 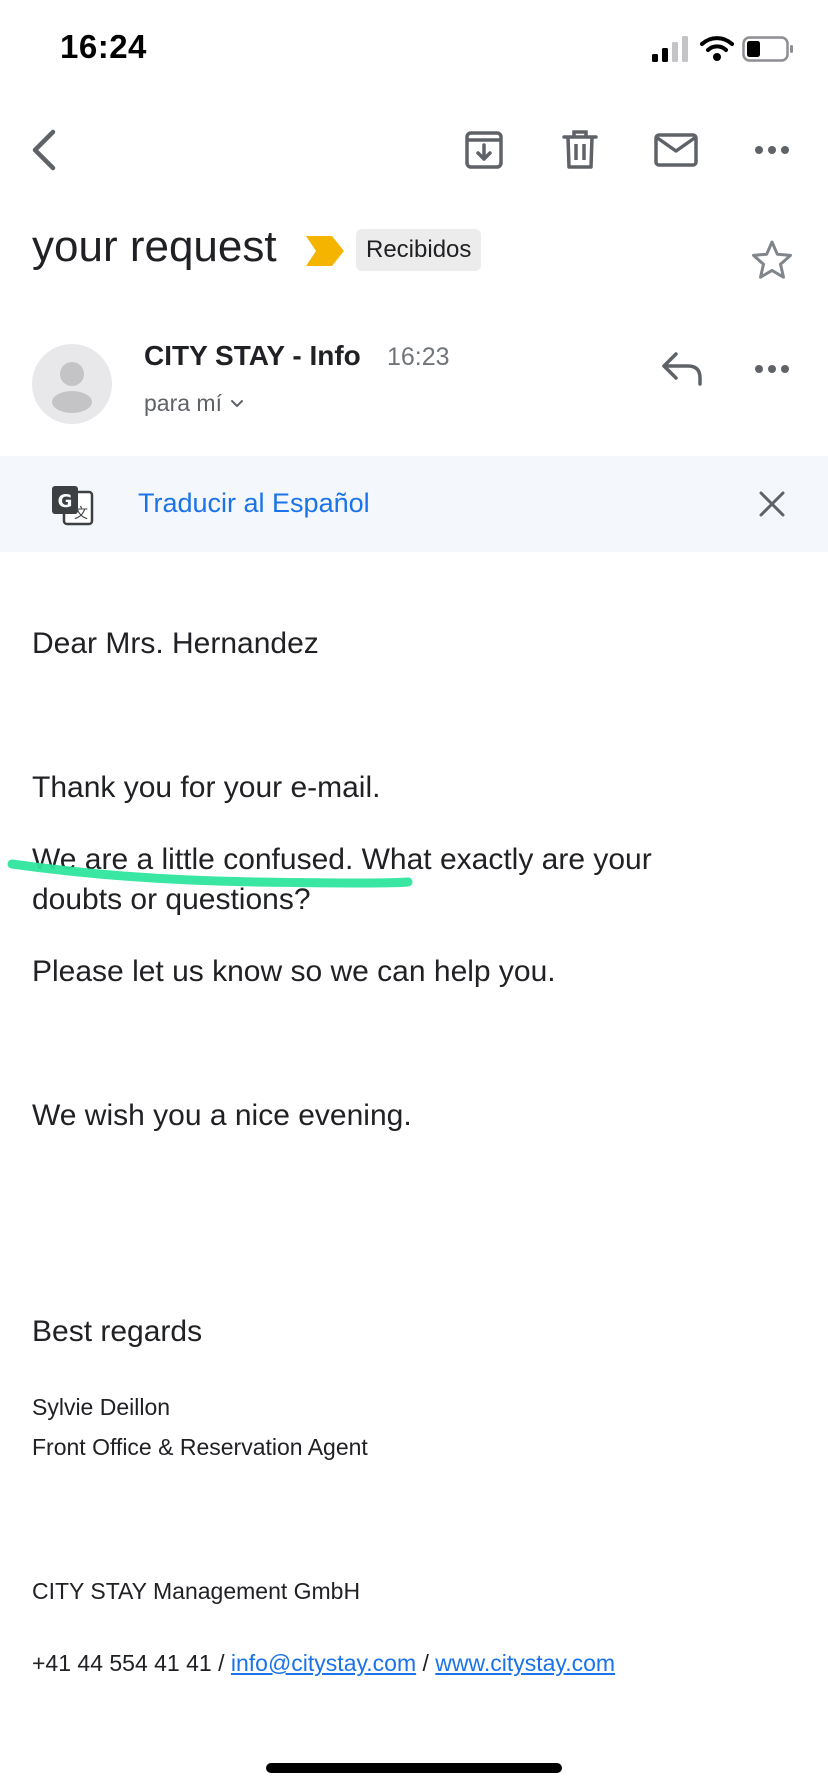 I want to click on signature-title: Front Office & Reservation Agent, so click(x=200, y=1447).